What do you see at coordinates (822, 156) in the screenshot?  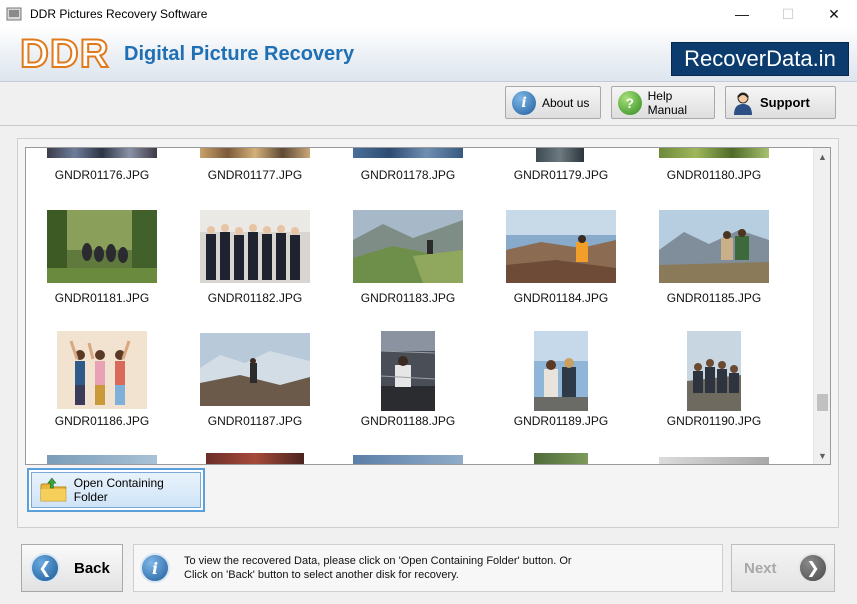 I see `scroll-up-arrow-icon: ▲` at bounding box center [822, 156].